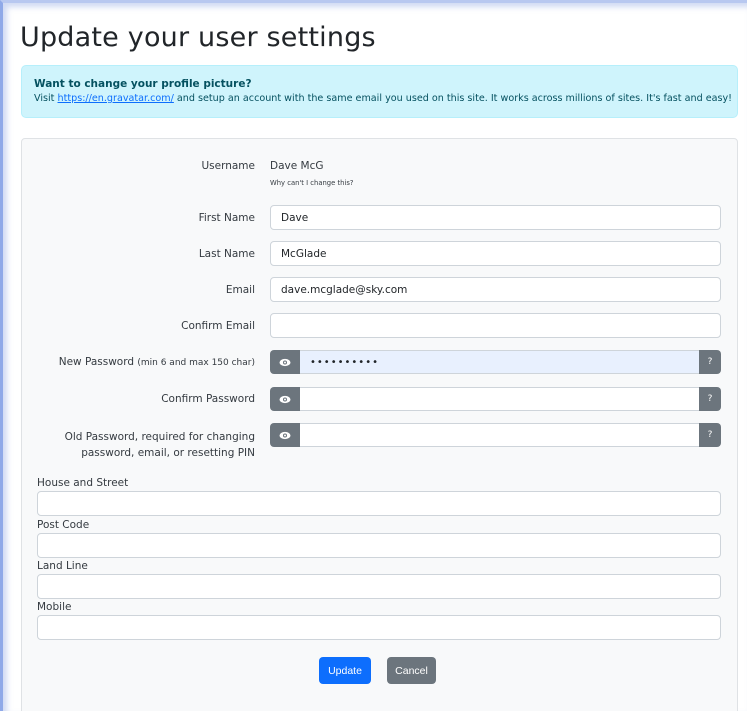 This screenshot has height=711, width=747. Describe the element at coordinates (226, 254) in the screenshot. I see `last-name-label: Last Name` at that location.